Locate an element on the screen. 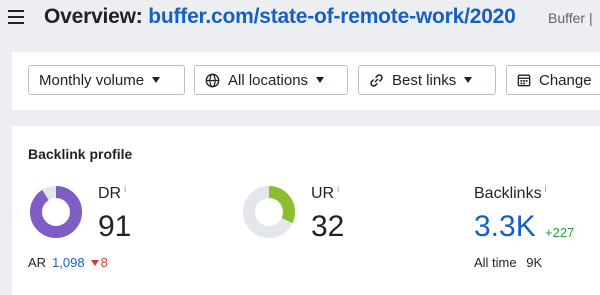 The width and height of the screenshot is (600, 295). down-arrow-icon is located at coordinates (94, 263).